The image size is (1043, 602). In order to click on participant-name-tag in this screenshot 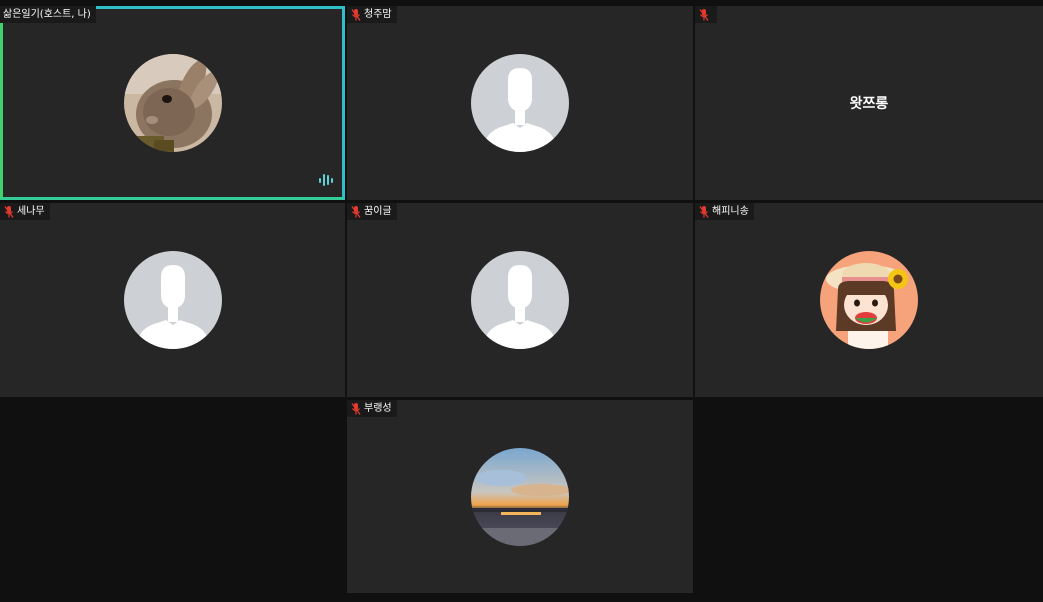, I will do `click(706, 14)`.